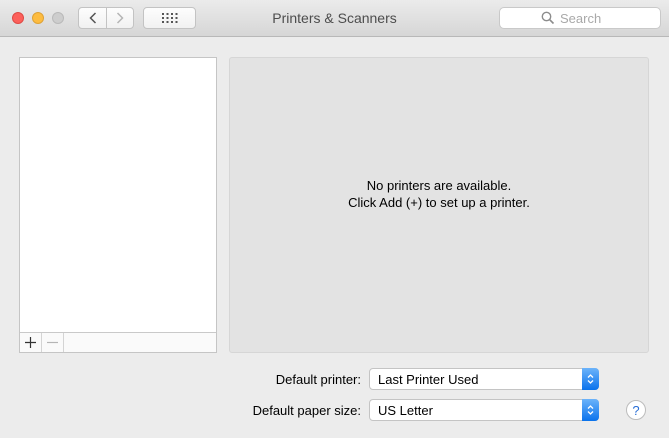 This screenshot has height=438, width=669. I want to click on default-printer-popup: Last Printer Used, so click(484, 379).